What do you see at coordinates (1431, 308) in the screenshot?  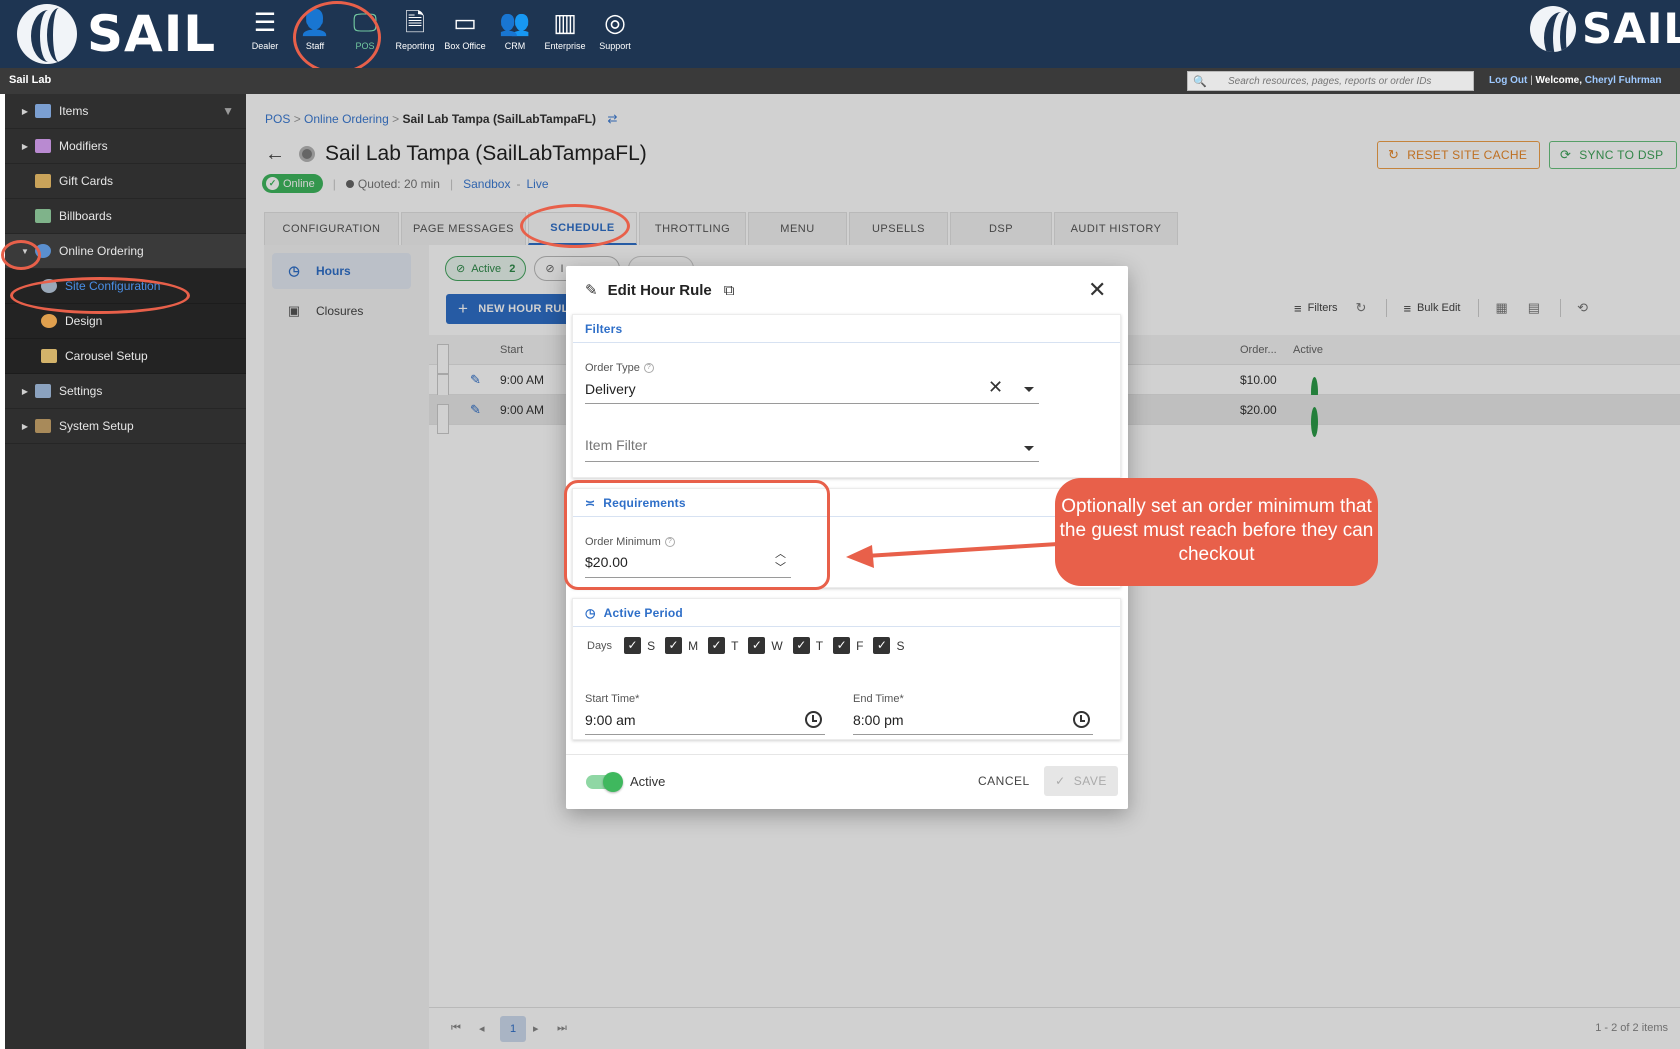 I see `bulk-edit-button: ≡ Bulk Edit` at bounding box center [1431, 308].